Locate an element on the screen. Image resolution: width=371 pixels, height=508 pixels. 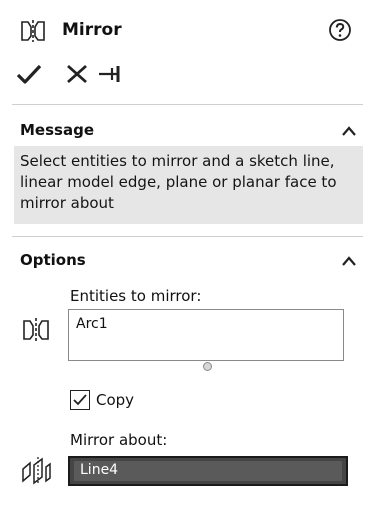
help-icon is located at coordinates (340, 30).